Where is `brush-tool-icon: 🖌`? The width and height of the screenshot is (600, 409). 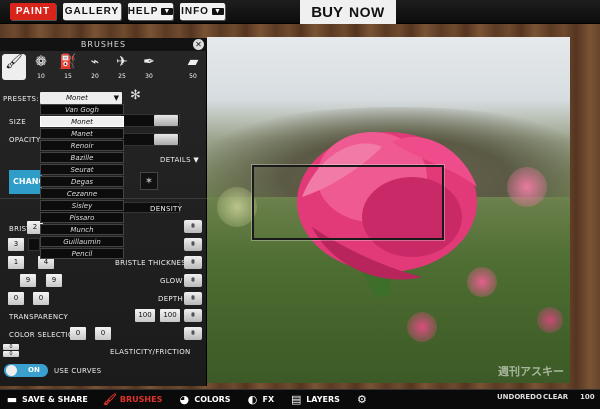
brush-tool-icon: 🖌 is located at coordinates (14, 67).